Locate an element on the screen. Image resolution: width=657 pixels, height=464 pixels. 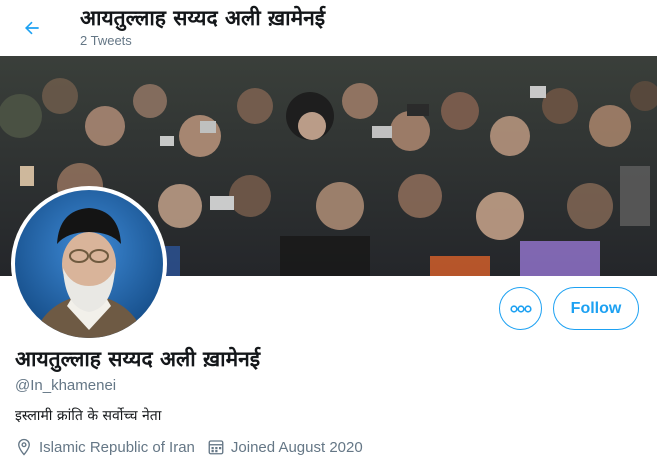
arrow-left-icon is located at coordinates (32, 28).